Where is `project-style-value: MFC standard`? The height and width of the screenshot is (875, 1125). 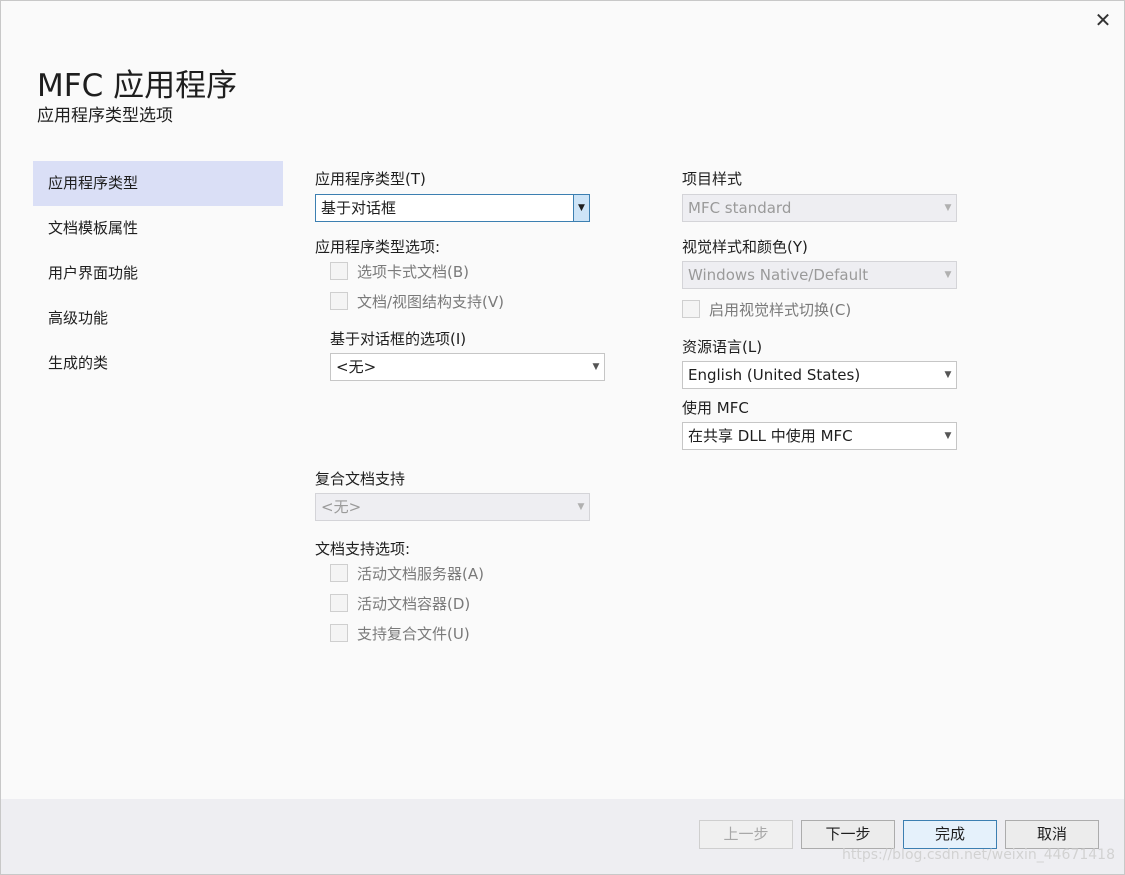 project-style-value: MFC standard is located at coordinates (740, 208).